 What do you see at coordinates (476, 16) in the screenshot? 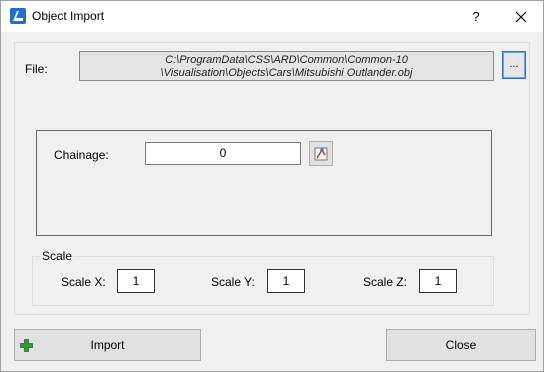
I see `help-button: ?` at bounding box center [476, 16].